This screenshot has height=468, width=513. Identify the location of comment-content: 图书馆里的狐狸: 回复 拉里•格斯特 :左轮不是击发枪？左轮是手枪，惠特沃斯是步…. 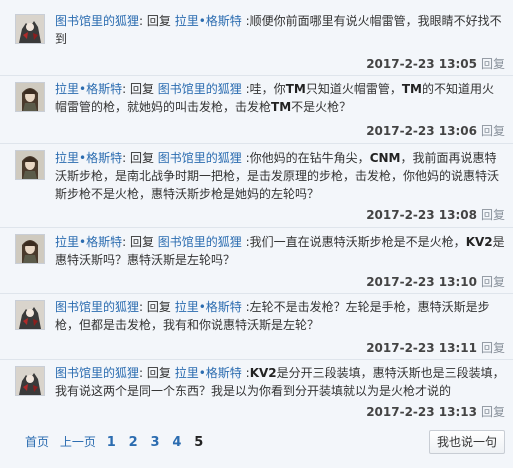
(280, 316).